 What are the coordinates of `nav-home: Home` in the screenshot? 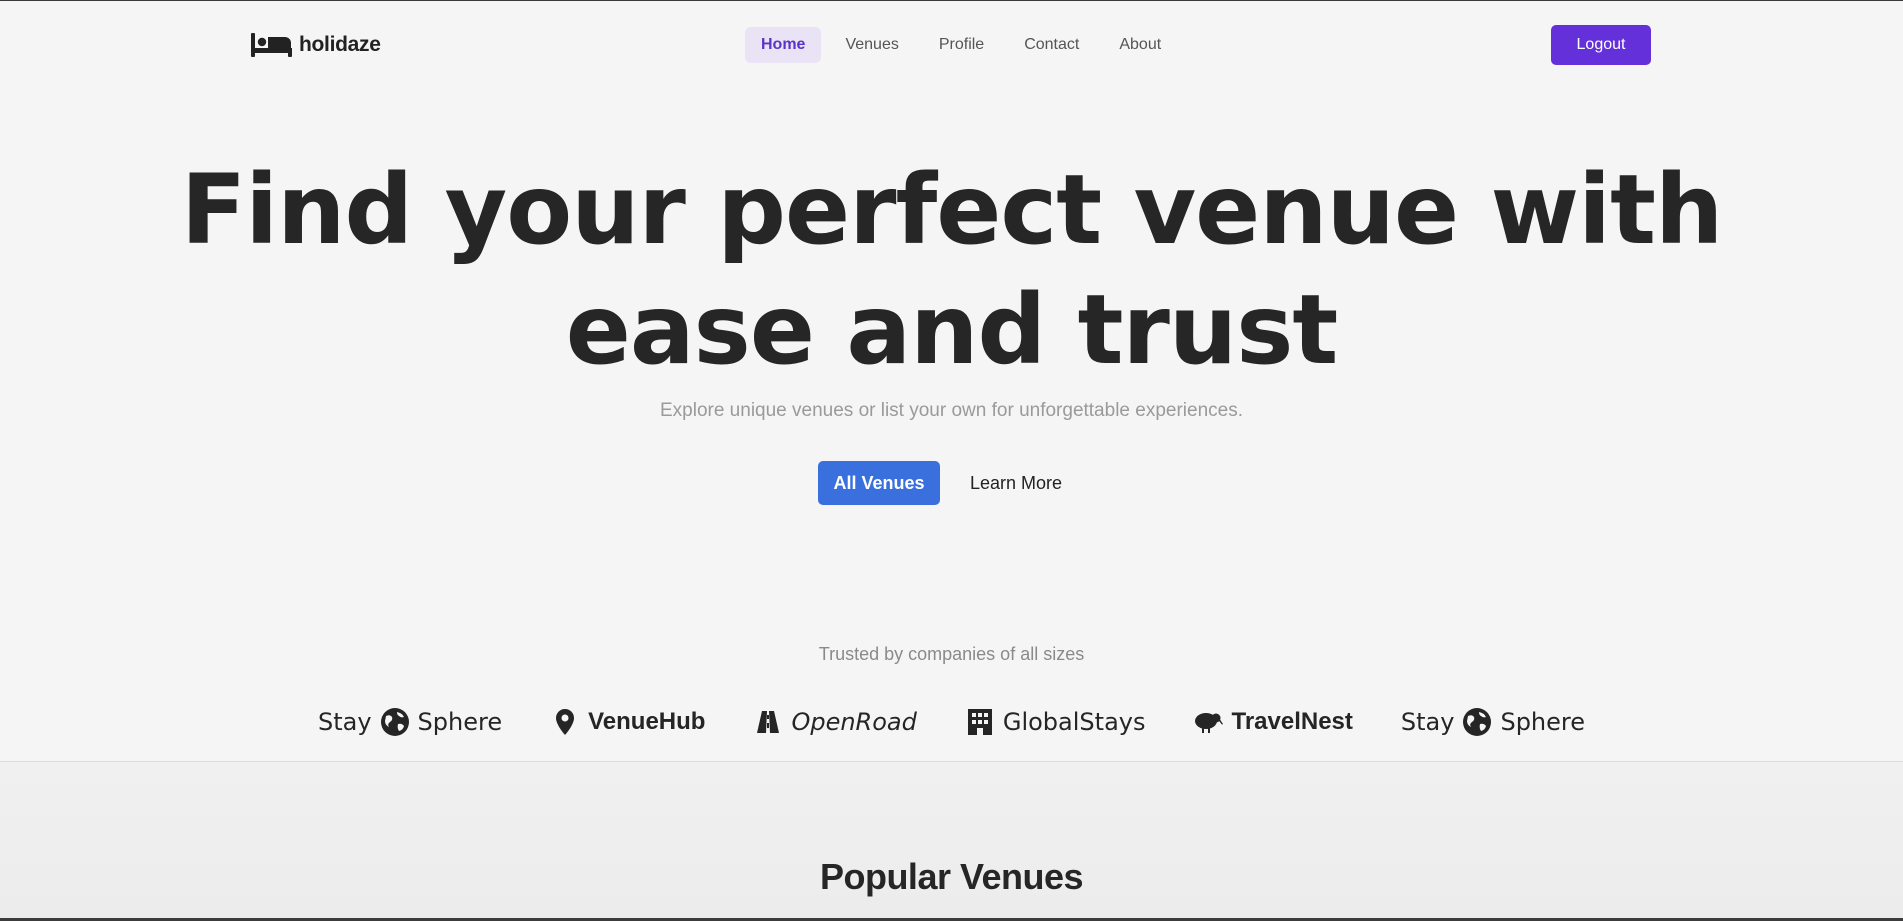 It's located at (783, 45).